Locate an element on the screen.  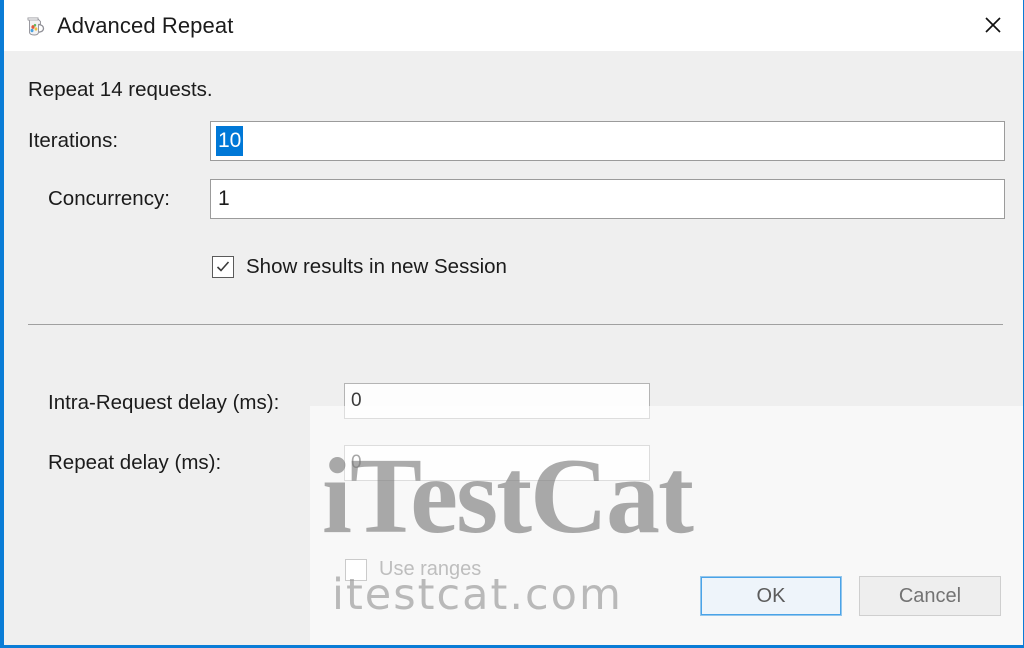
ok-button: OK is located at coordinates (771, 596).